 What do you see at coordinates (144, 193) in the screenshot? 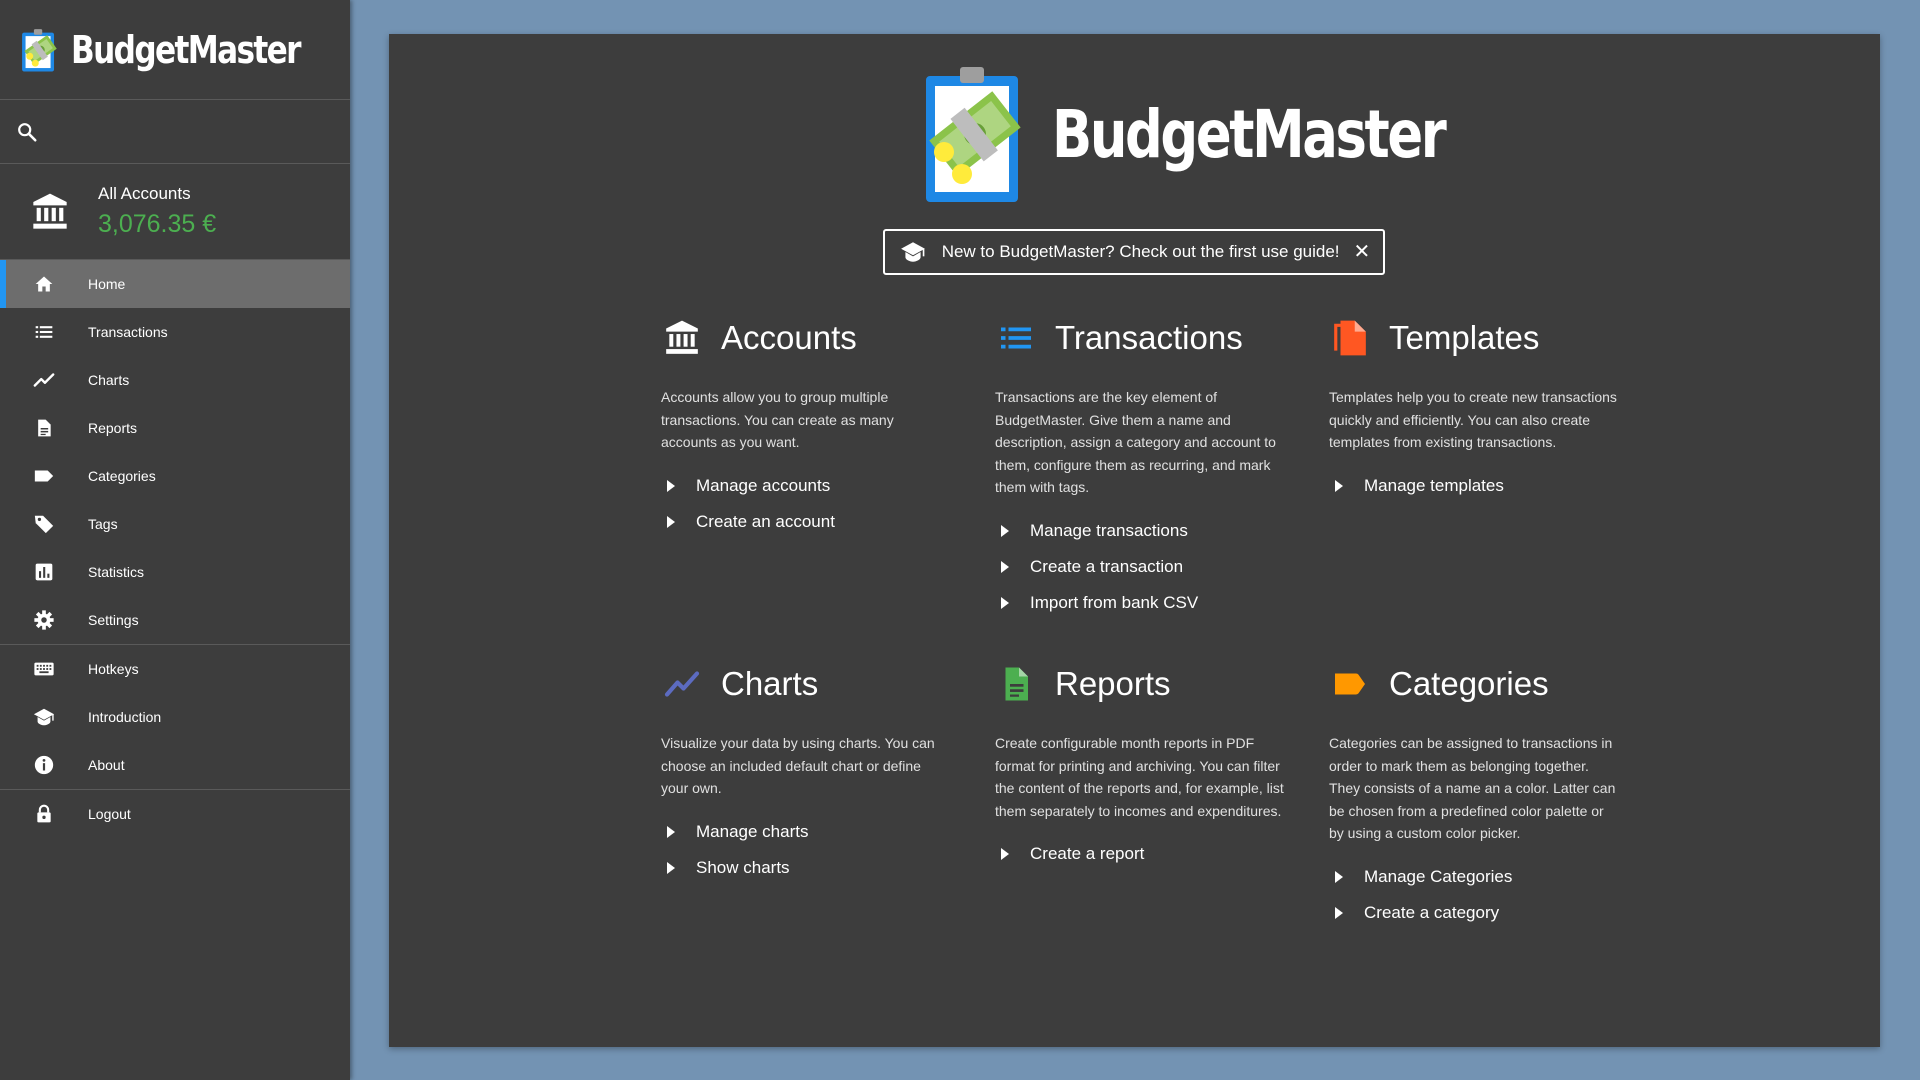
I see `account-name: All Accounts` at bounding box center [144, 193].